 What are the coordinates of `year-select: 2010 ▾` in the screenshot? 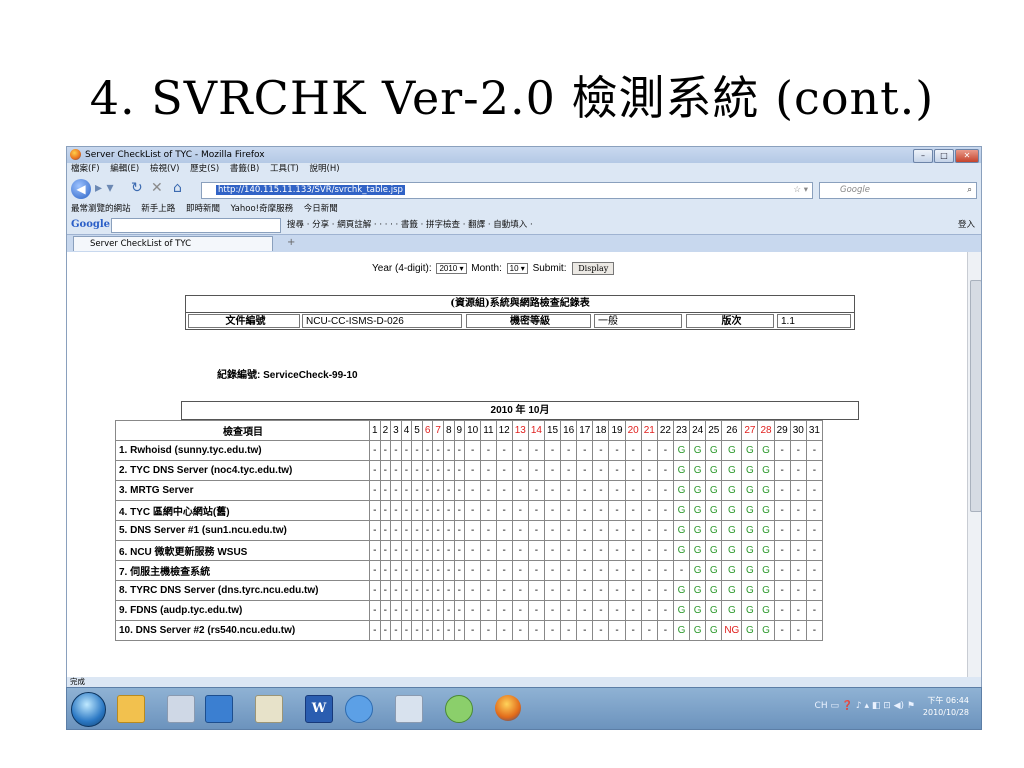 It's located at (451, 268).